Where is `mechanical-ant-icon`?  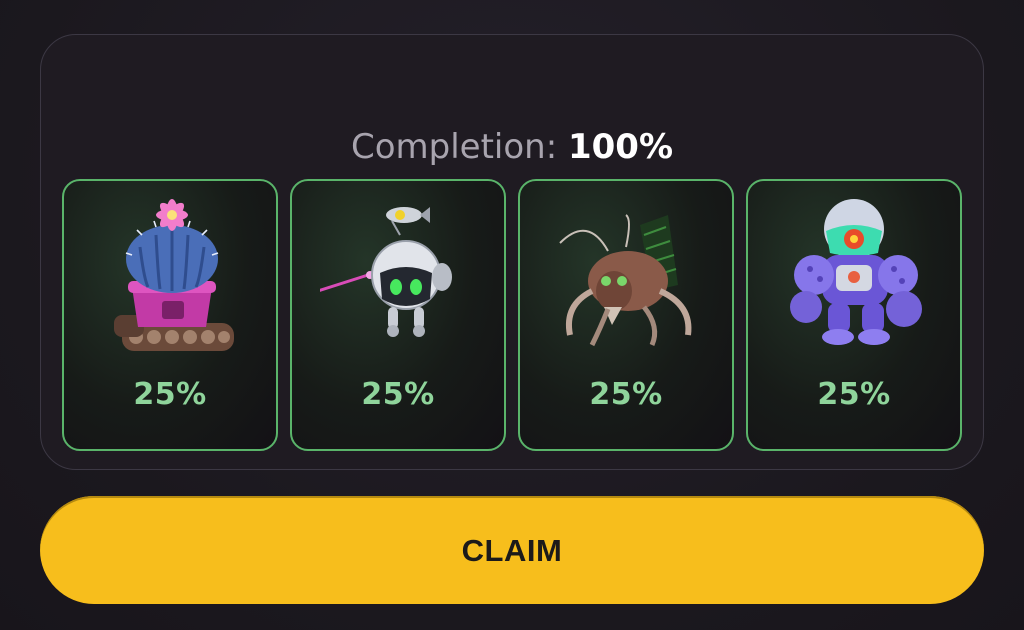
mechanical-ant-icon is located at coordinates (625, 280).